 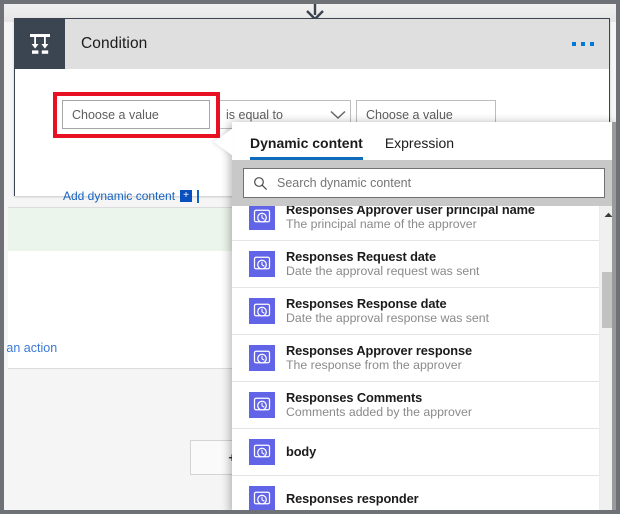 What do you see at coordinates (410, 211) in the screenshot?
I see `dynamic-content-item-name: Responses Approver user principal name` at bounding box center [410, 211].